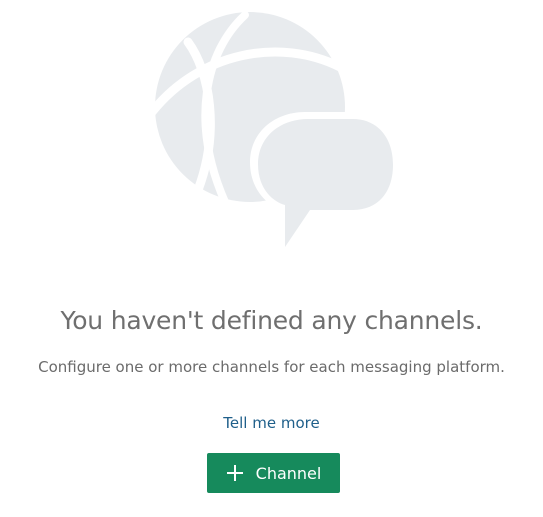 This screenshot has height=517, width=543. Describe the element at coordinates (234, 473) in the screenshot. I see `plus-icon` at that location.